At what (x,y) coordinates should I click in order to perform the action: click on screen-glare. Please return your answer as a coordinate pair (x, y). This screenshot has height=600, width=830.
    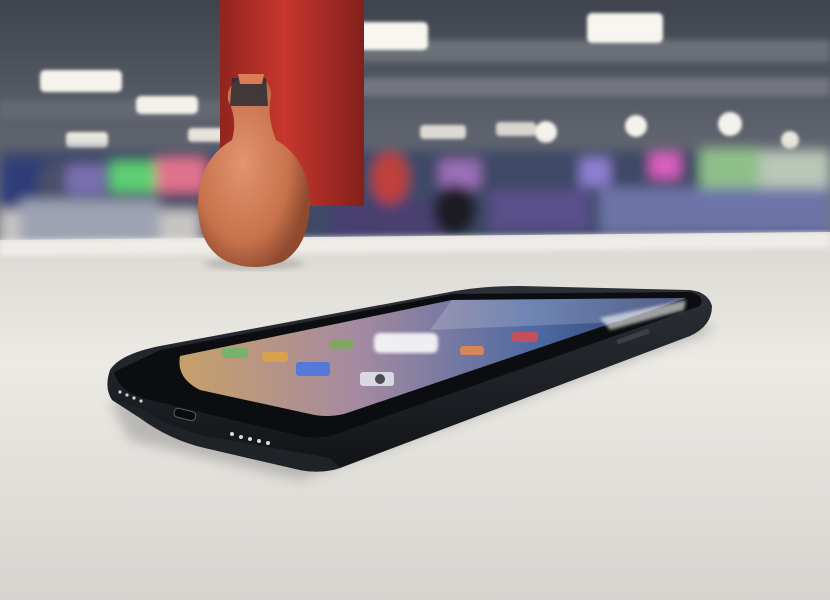
    Looking at the image, I should click on (406, 343).